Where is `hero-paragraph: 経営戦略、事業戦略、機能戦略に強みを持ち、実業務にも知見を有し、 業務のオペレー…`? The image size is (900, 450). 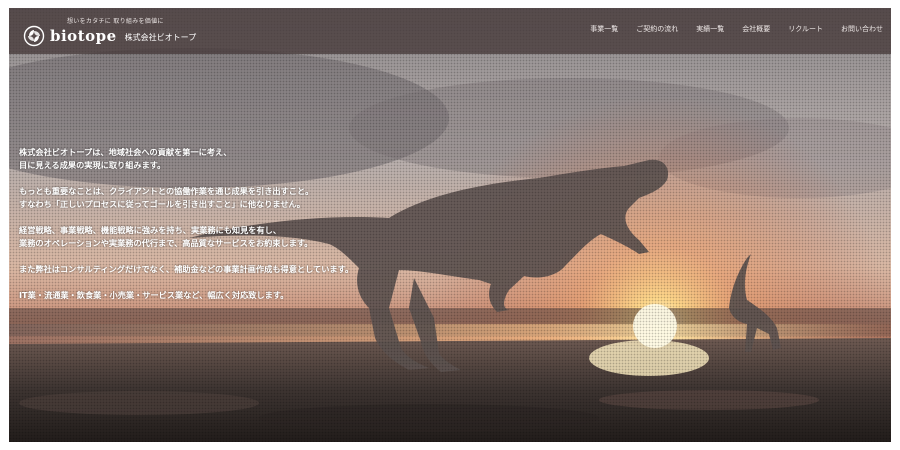 hero-paragraph: 経営戦略、事業戦略、機能戦略に強みを持ち、実業務にも知見を有し、 業務のオペレー… is located at coordinates (259, 237).